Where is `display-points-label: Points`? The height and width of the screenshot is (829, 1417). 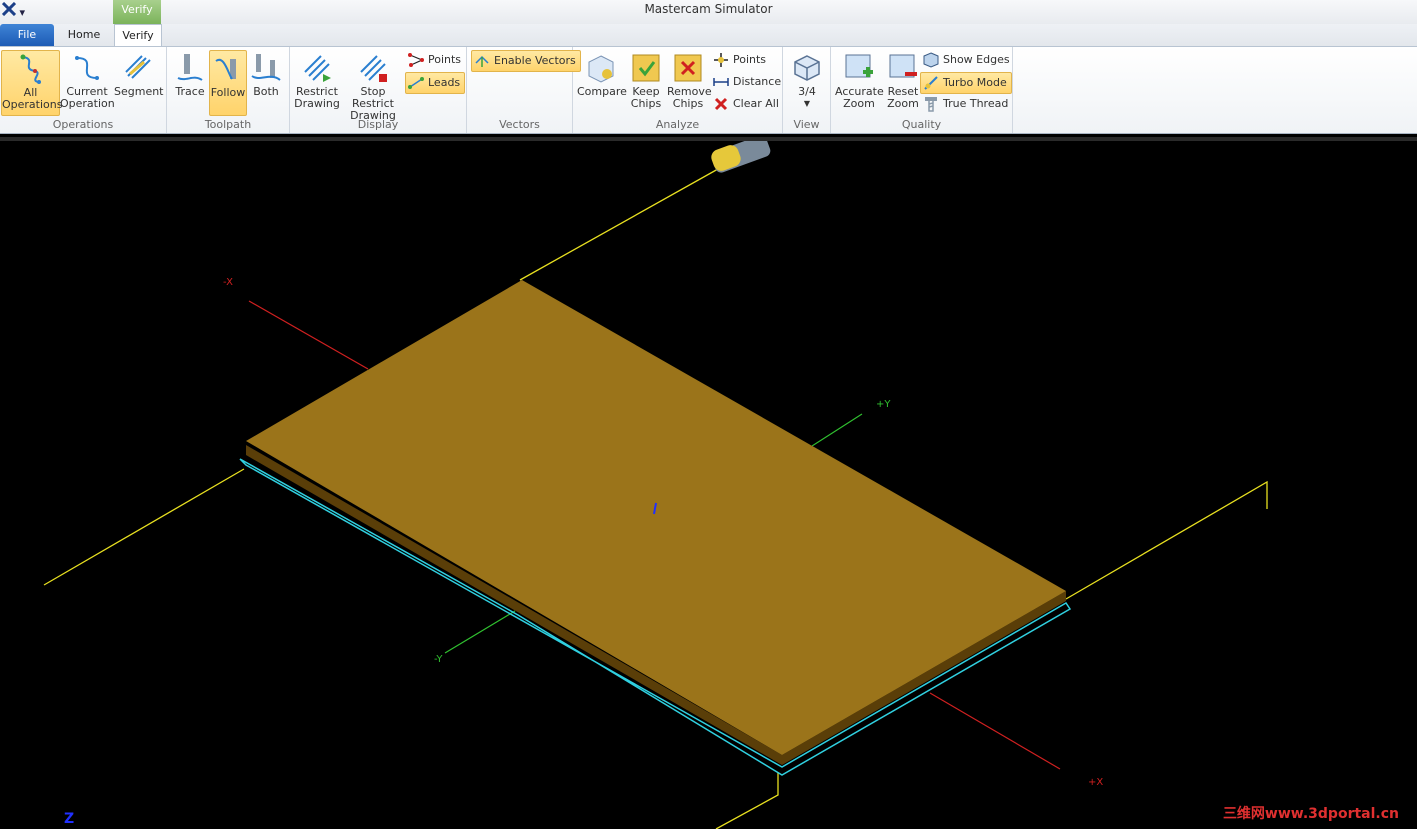 display-points-label: Points is located at coordinates (445, 59).